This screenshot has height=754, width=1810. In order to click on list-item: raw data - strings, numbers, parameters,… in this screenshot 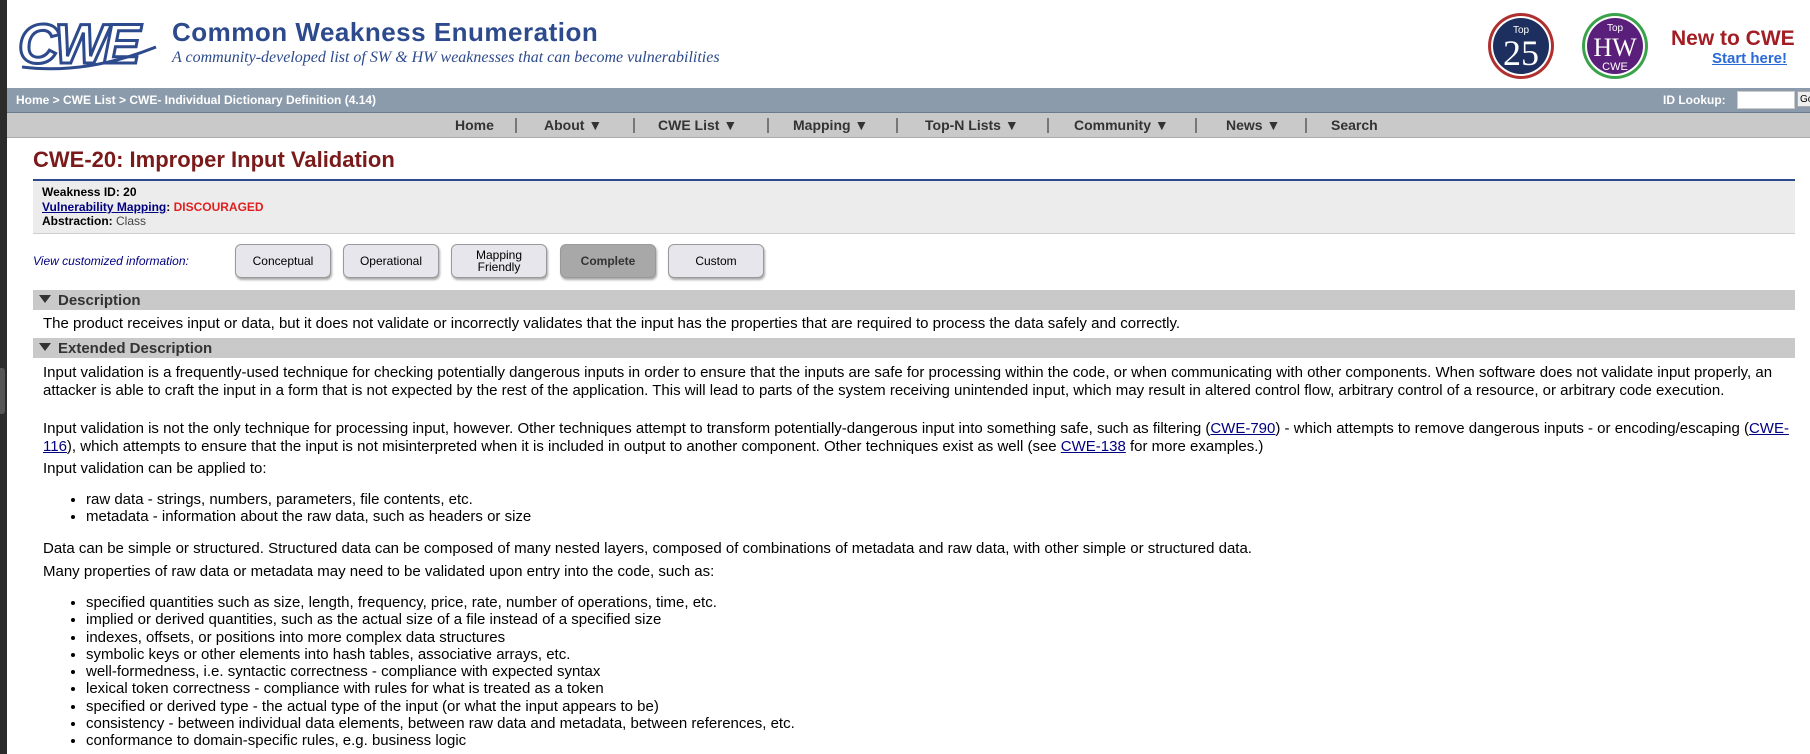, I will do `click(308, 499)`.